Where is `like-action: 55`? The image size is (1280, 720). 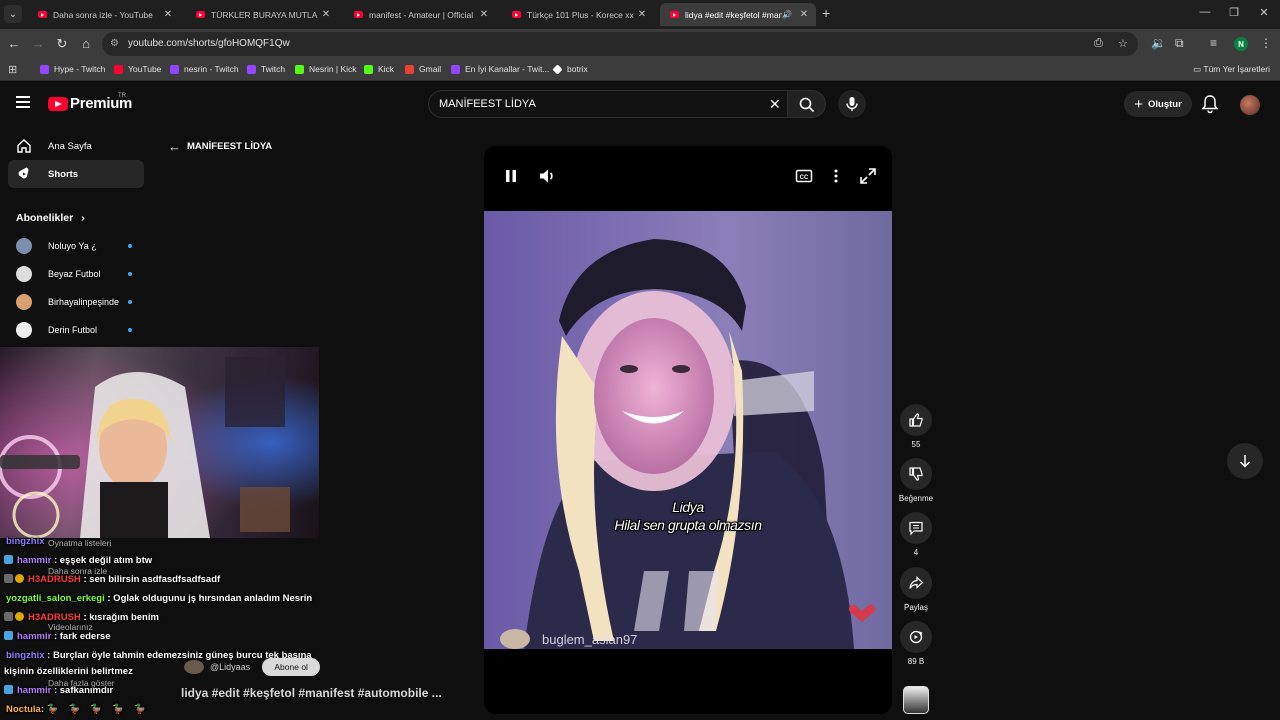 like-action: 55 is located at coordinates (916, 426).